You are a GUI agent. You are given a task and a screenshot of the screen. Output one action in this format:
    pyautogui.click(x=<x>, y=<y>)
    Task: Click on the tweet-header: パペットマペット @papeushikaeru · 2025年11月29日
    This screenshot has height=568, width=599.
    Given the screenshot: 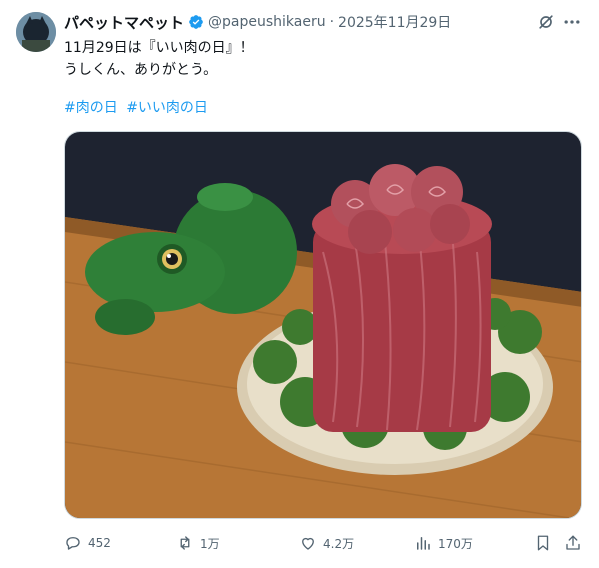 What is the action you would take?
    pyautogui.click(x=257, y=22)
    